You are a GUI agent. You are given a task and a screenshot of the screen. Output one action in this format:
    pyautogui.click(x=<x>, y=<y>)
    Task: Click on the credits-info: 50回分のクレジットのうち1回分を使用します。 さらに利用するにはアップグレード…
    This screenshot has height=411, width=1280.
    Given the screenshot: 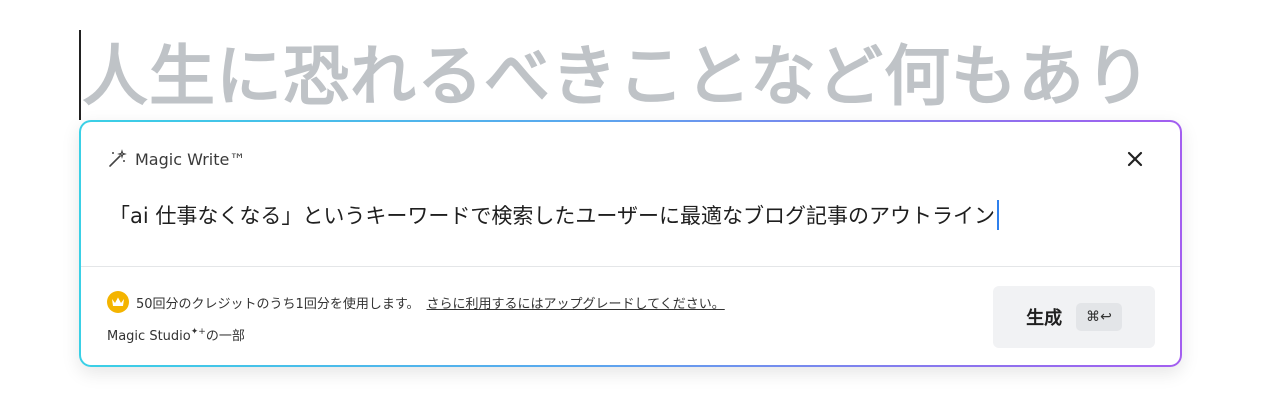 What is the action you would take?
    pyautogui.click(x=416, y=302)
    